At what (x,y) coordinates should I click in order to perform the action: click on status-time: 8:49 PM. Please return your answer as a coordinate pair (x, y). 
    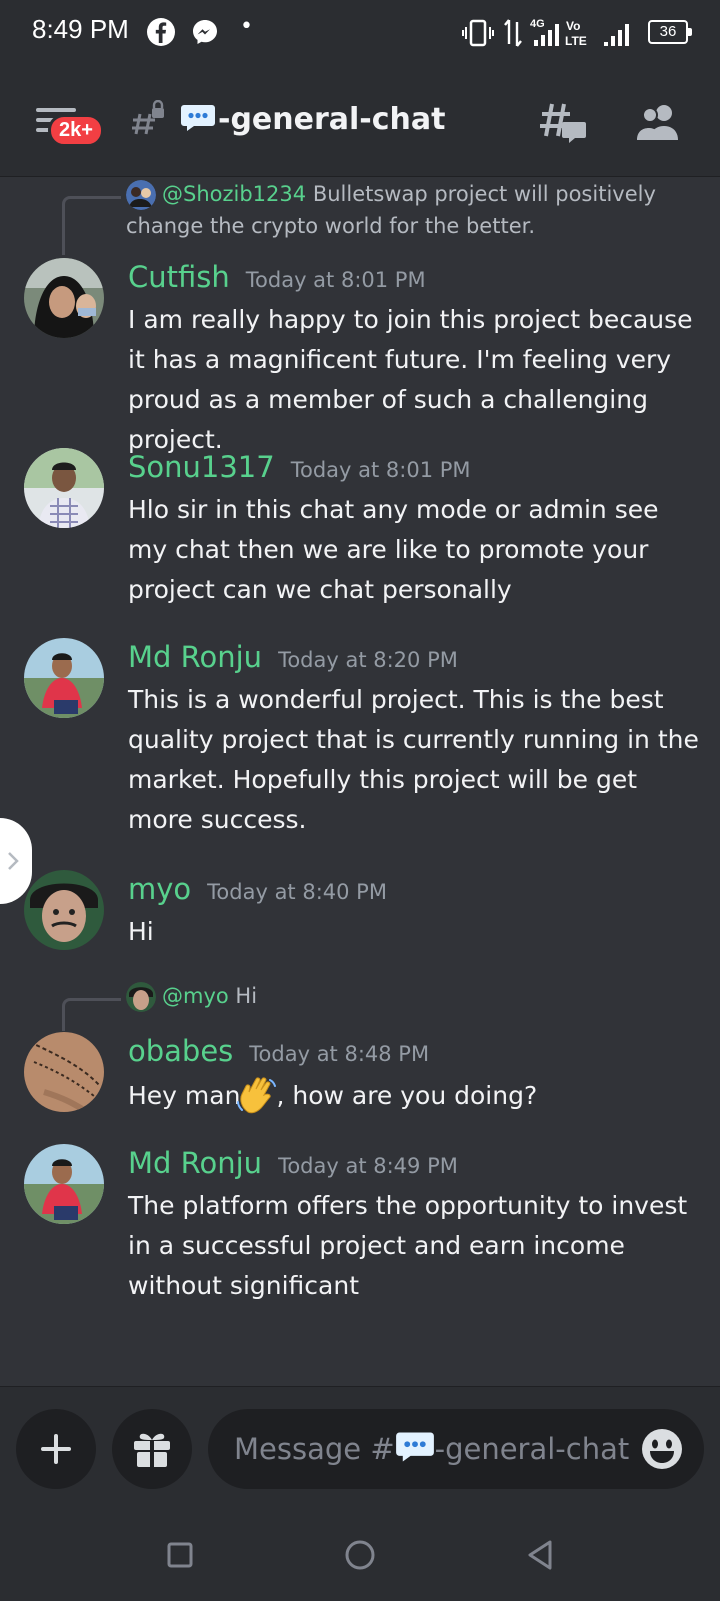
    Looking at the image, I should click on (80, 29).